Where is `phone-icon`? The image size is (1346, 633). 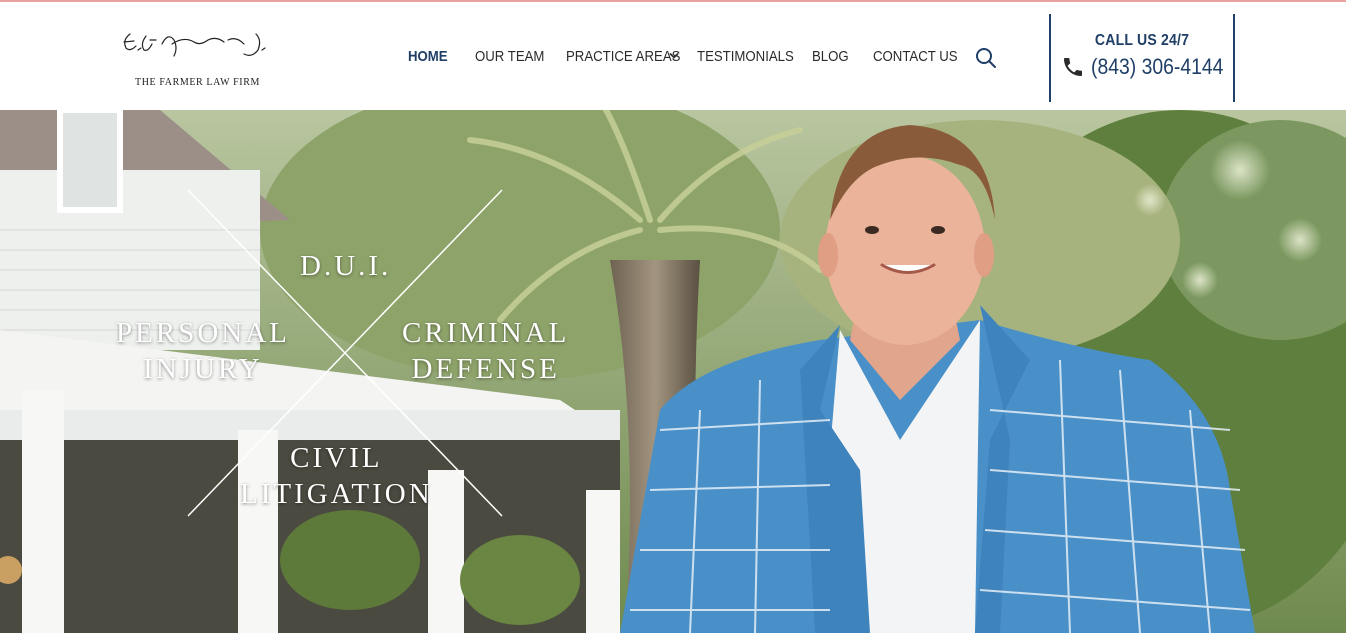 phone-icon is located at coordinates (1073, 67).